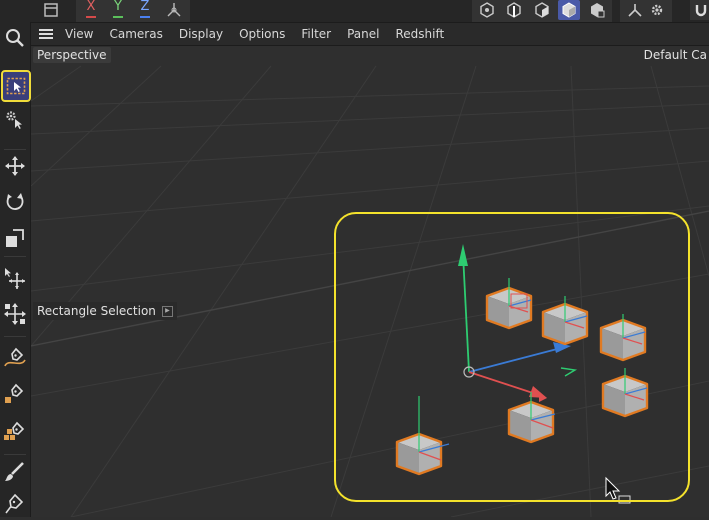 The width and height of the screenshot is (709, 520). I want to click on search-icon, so click(15, 38).